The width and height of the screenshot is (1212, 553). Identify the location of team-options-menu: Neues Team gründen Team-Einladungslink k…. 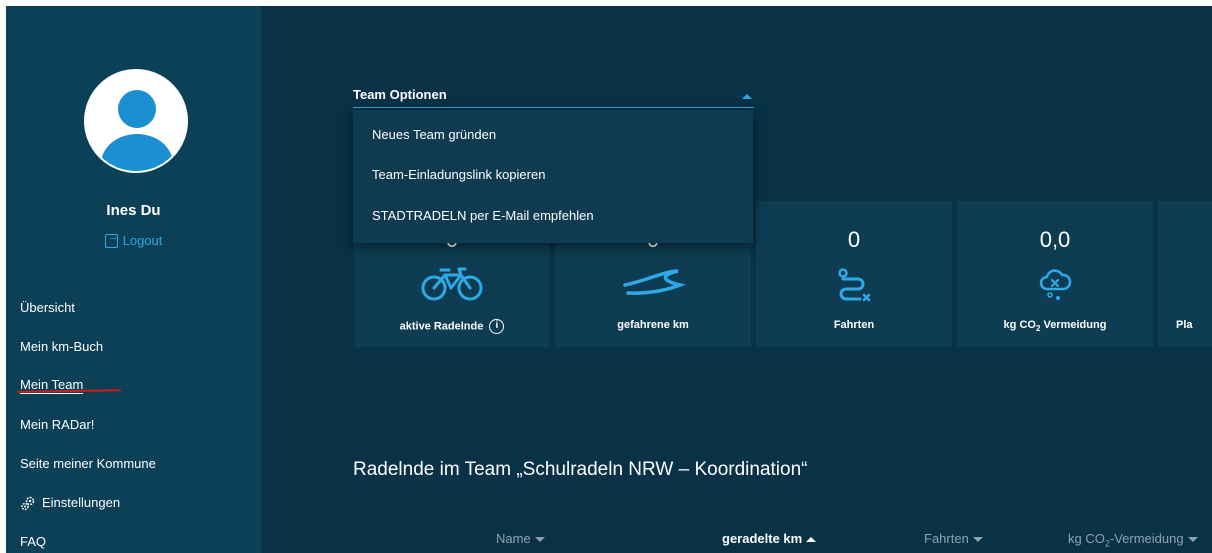
(553, 176).